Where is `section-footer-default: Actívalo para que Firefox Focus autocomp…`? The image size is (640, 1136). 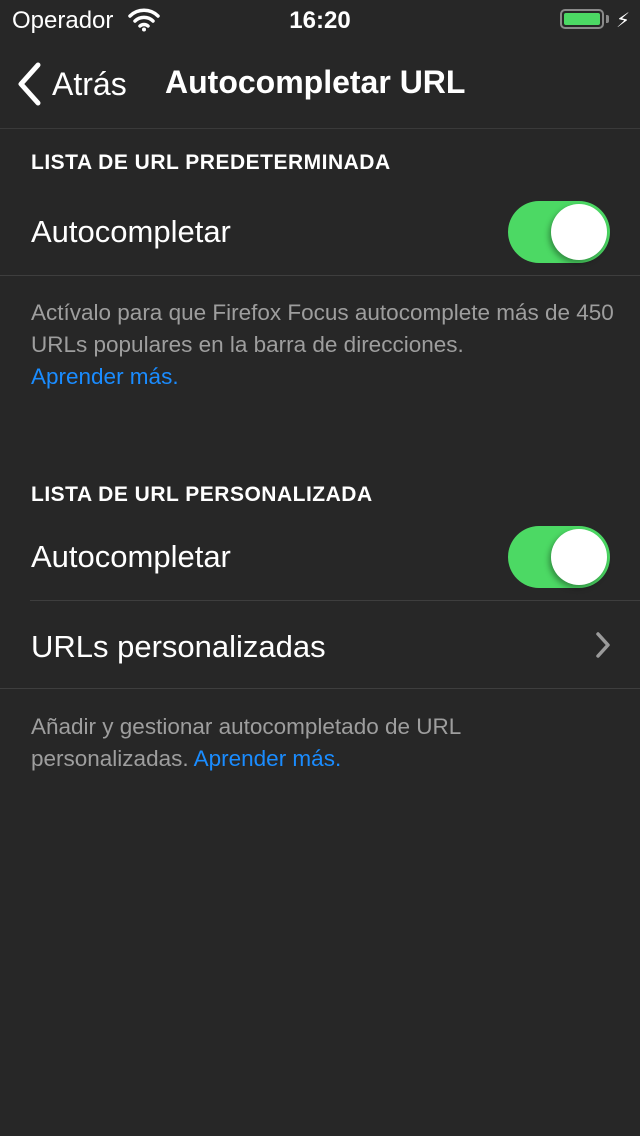 section-footer-default: Actívalo para que Firefox Focus autocomp… is located at coordinates (326, 345).